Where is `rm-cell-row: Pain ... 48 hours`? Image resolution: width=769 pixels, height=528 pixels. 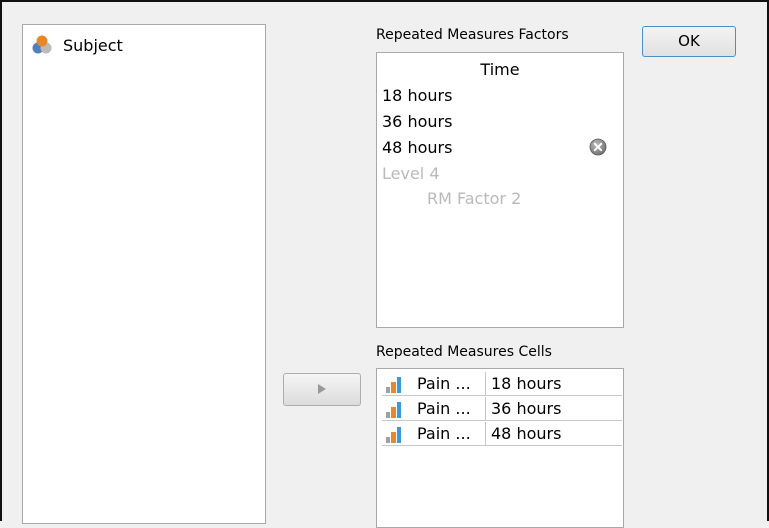 rm-cell-row: Pain ... 48 hours is located at coordinates (502, 433).